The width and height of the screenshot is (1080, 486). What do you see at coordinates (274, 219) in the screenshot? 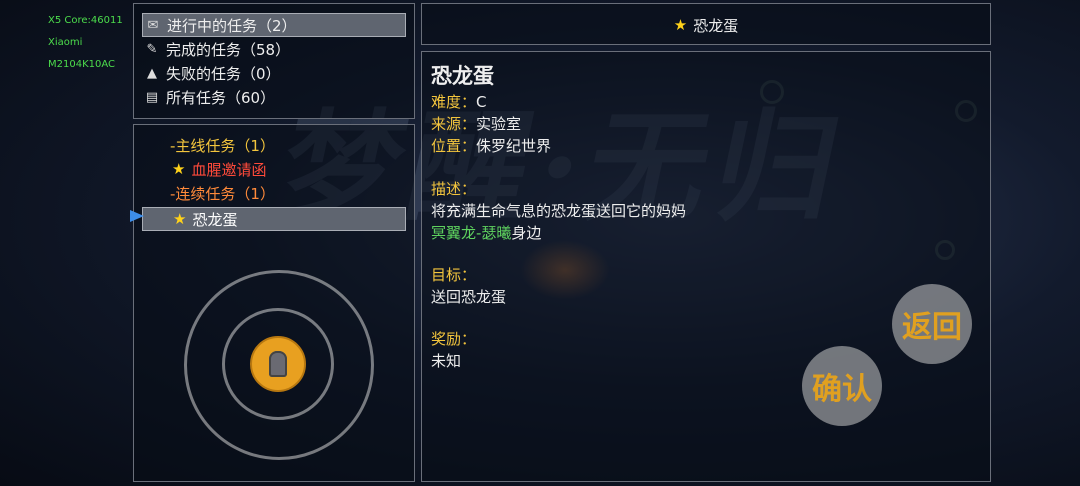
I see `tree-quest-dino-egg: ★ 恐龙蛋` at bounding box center [274, 219].